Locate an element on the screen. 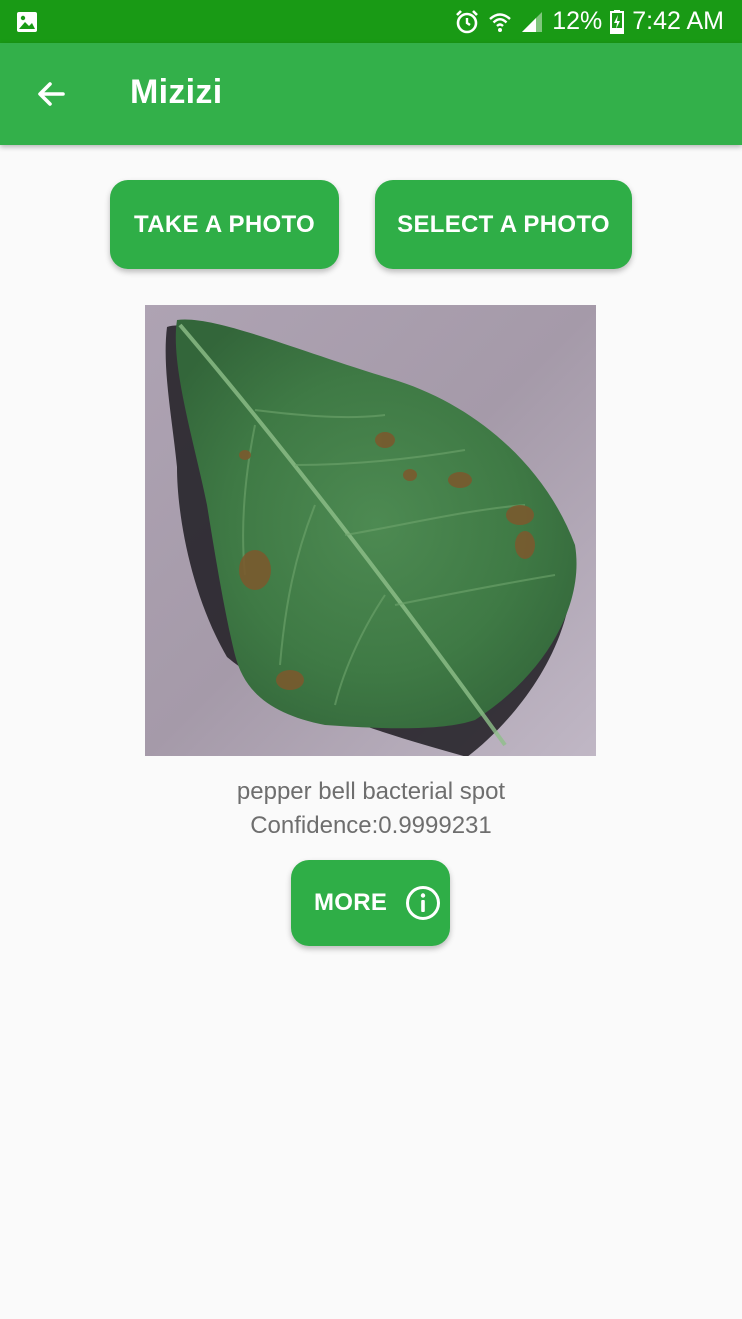 The image size is (742, 1319). battery-percent: 12% is located at coordinates (577, 21).